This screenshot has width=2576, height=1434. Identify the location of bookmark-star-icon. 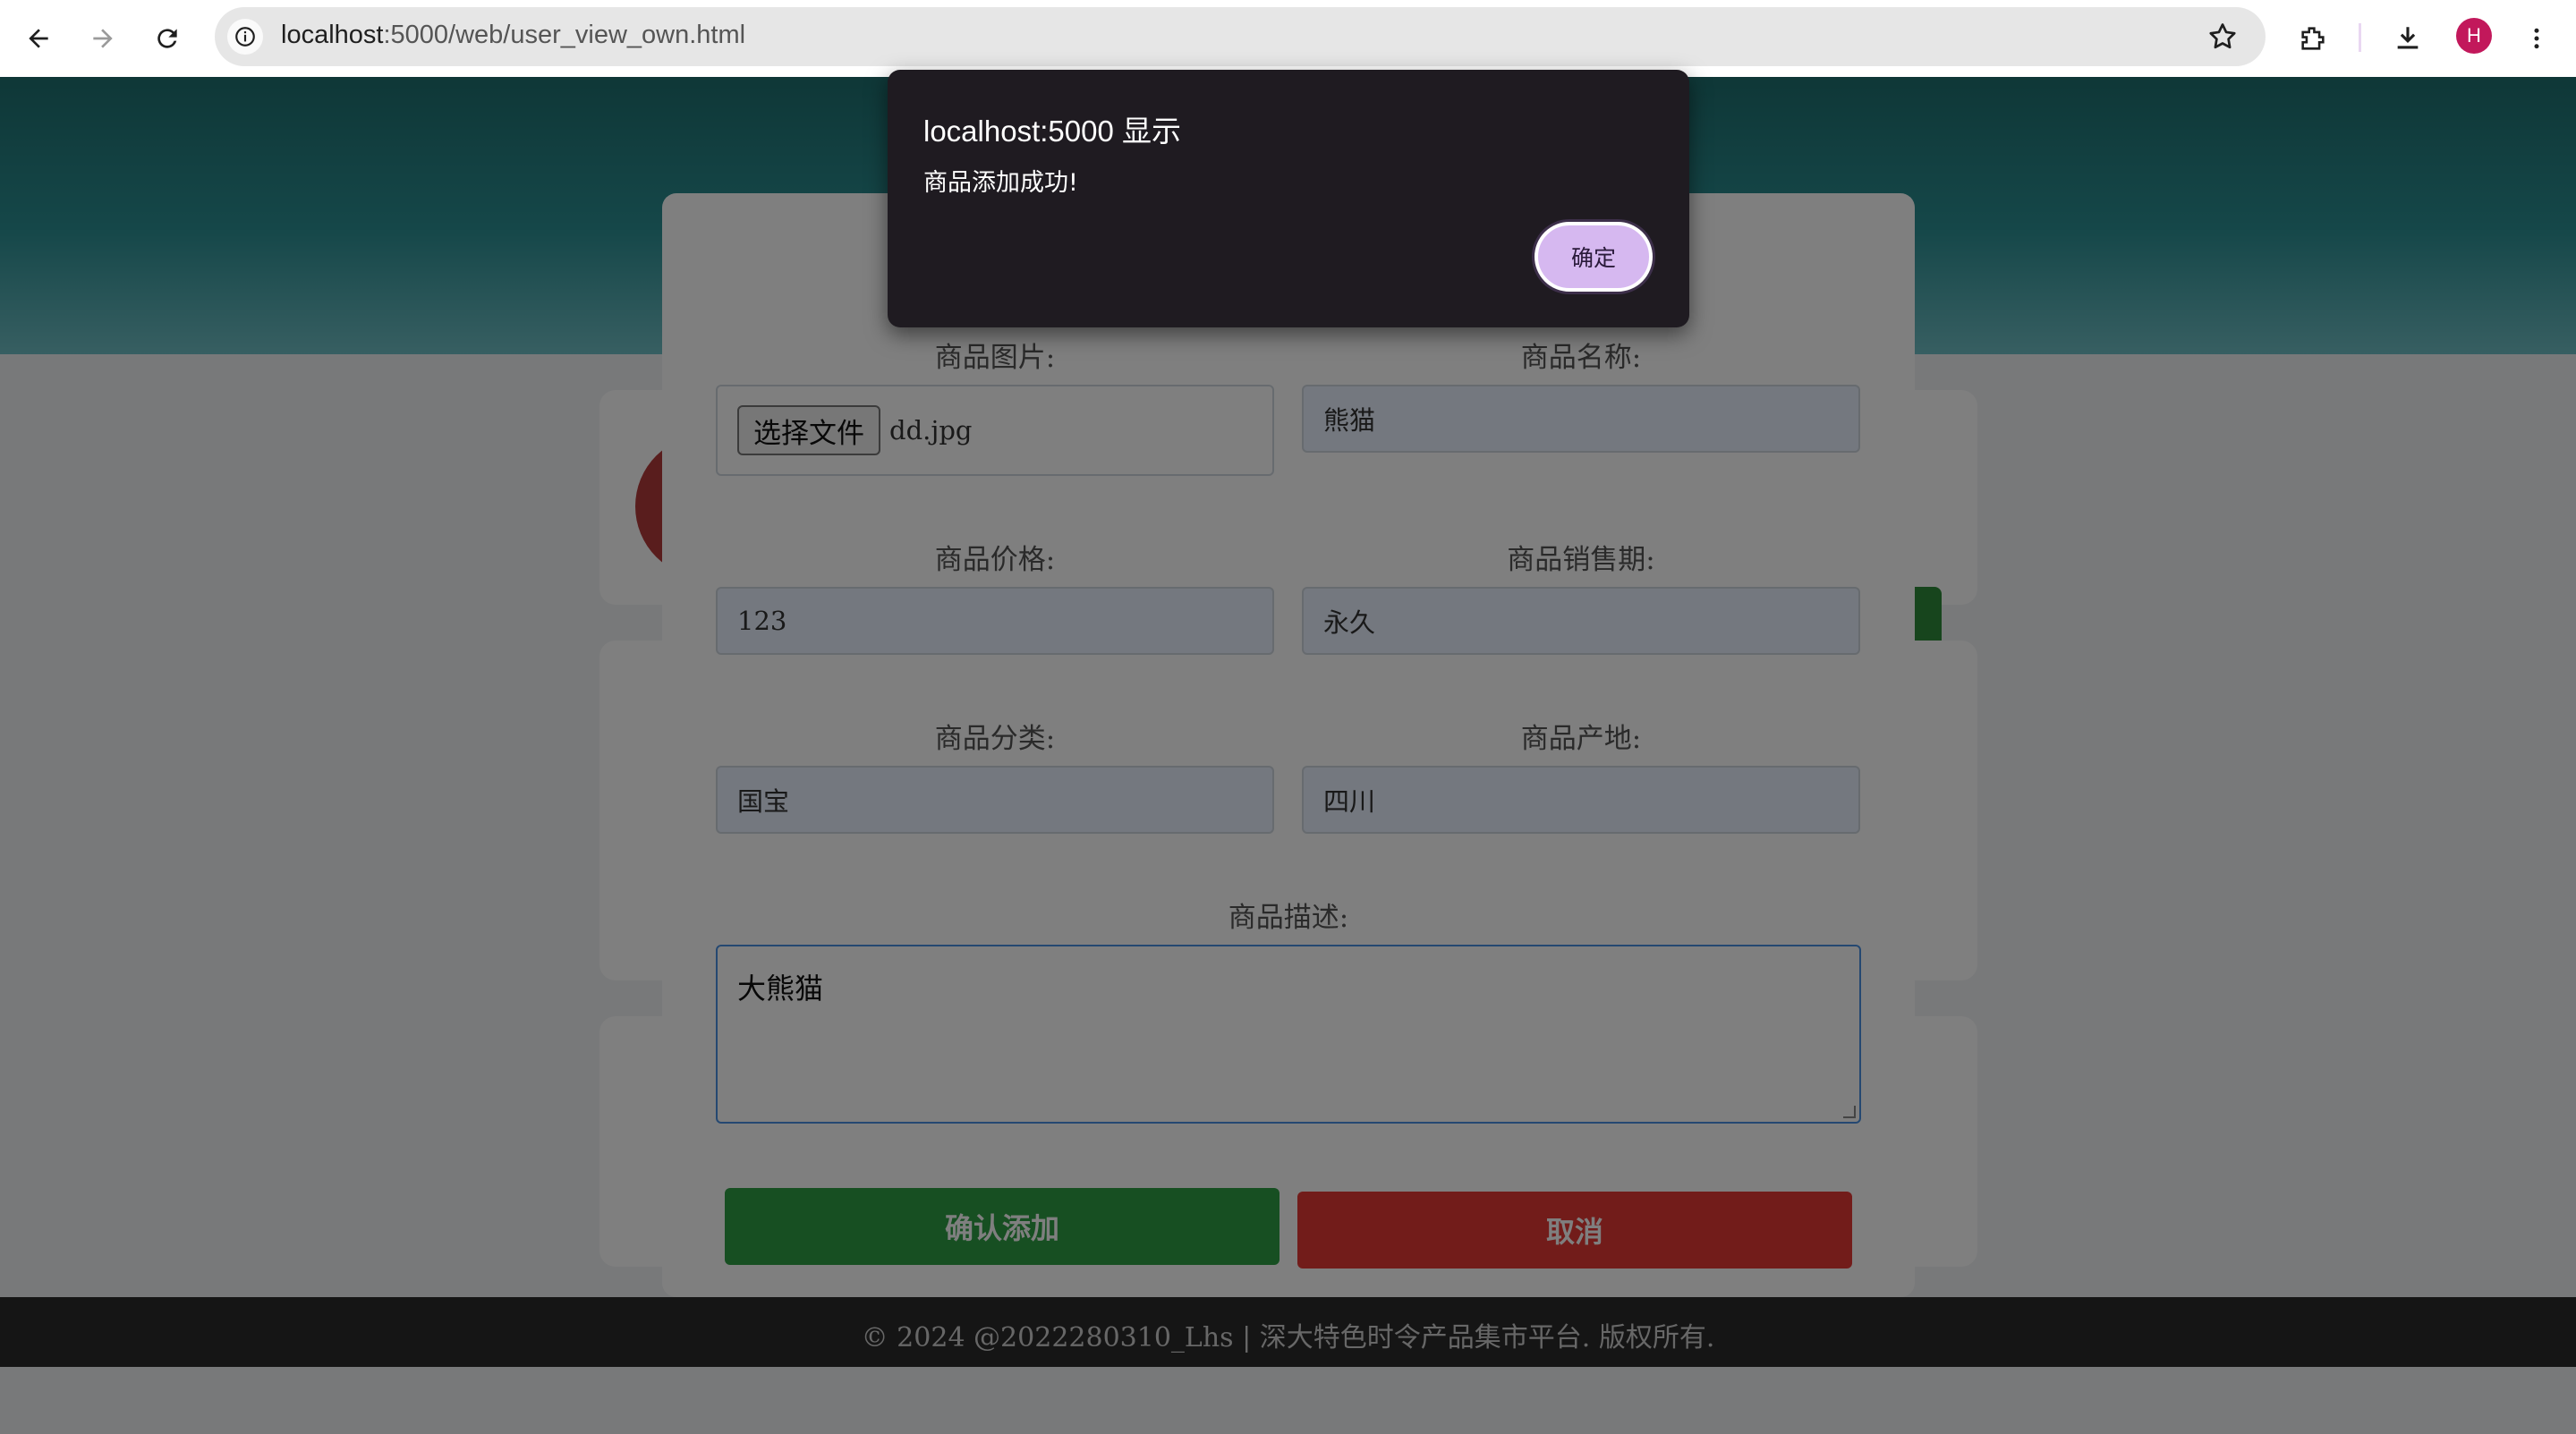
(2222, 37).